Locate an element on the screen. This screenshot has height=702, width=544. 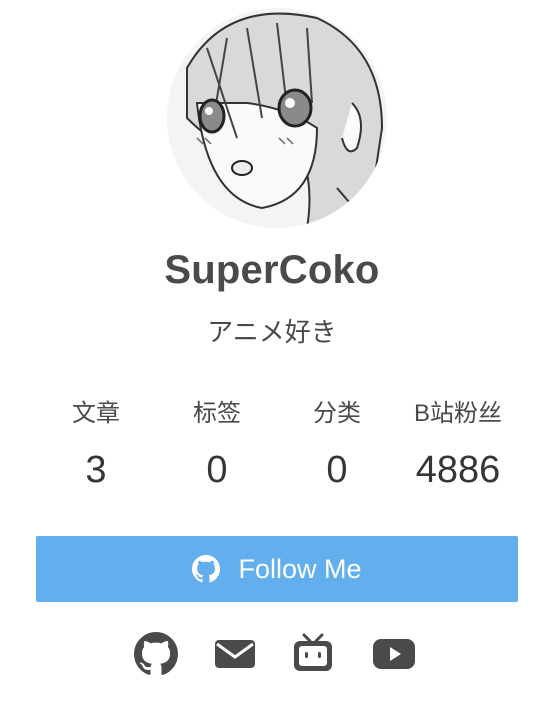
profile-description: アニメ好き is located at coordinates (272, 332).